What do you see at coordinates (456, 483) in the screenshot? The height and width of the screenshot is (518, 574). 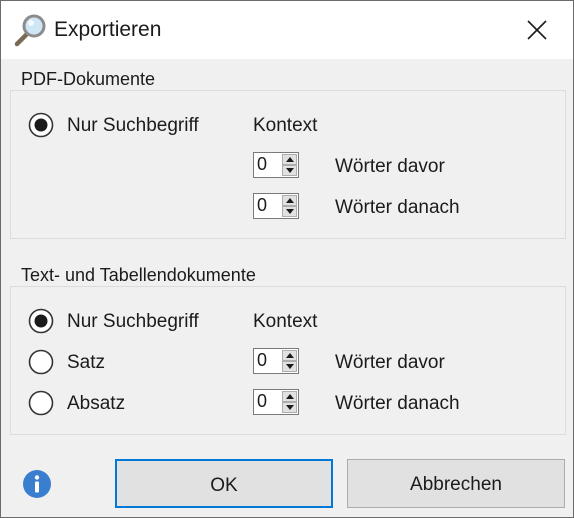 I see `cancel-button: Abbrechen` at bounding box center [456, 483].